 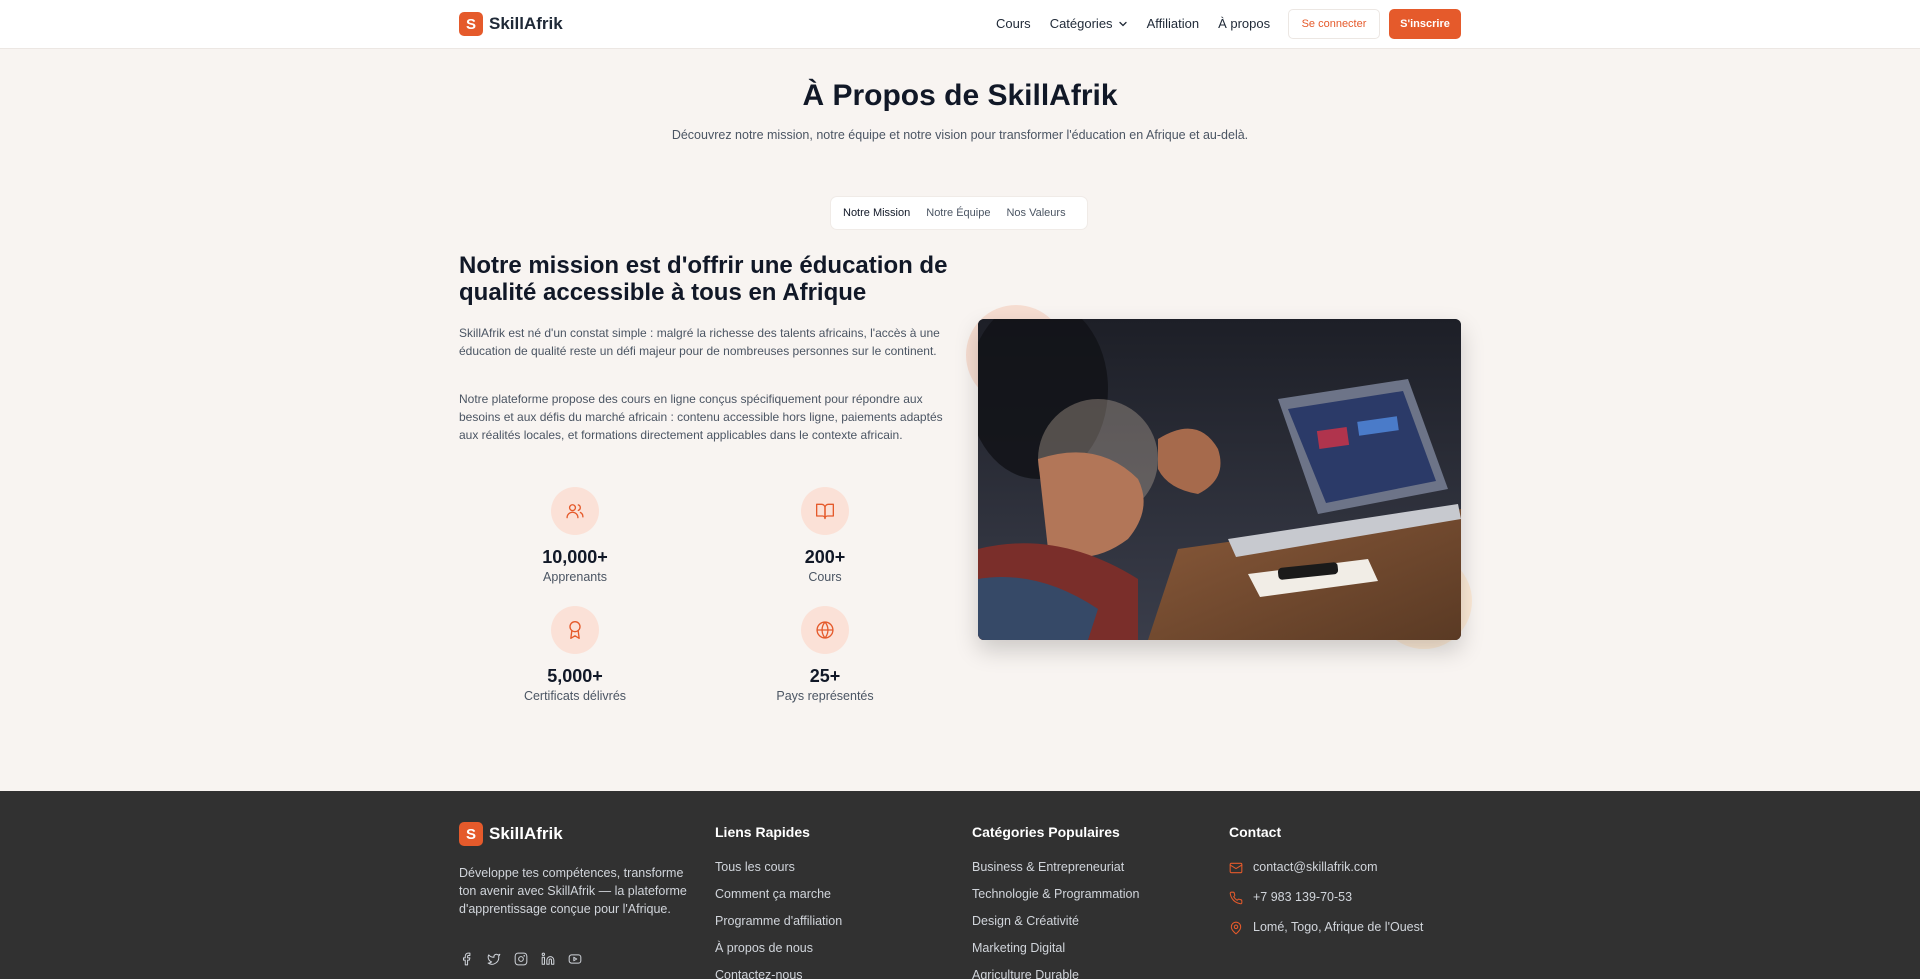 What do you see at coordinates (575, 535) in the screenshot?
I see `stat-card-apprenants: 10,000+ Apprenants` at bounding box center [575, 535].